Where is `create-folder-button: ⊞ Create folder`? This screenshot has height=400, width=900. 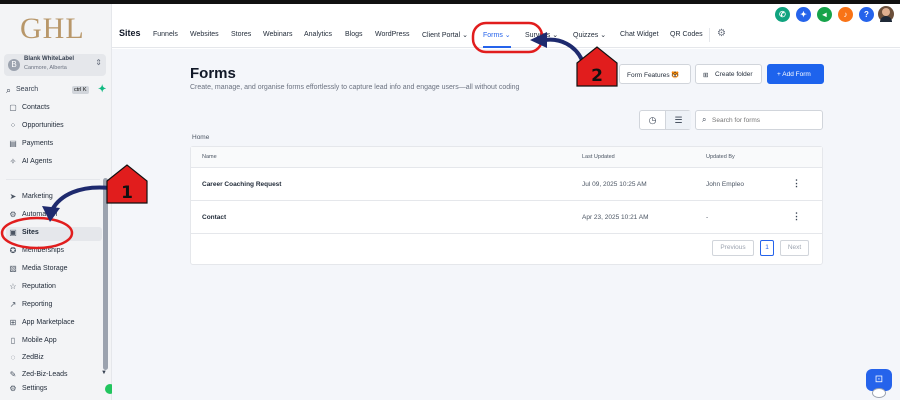 create-folder-button: ⊞ Create folder is located at coordinates (728, 74).